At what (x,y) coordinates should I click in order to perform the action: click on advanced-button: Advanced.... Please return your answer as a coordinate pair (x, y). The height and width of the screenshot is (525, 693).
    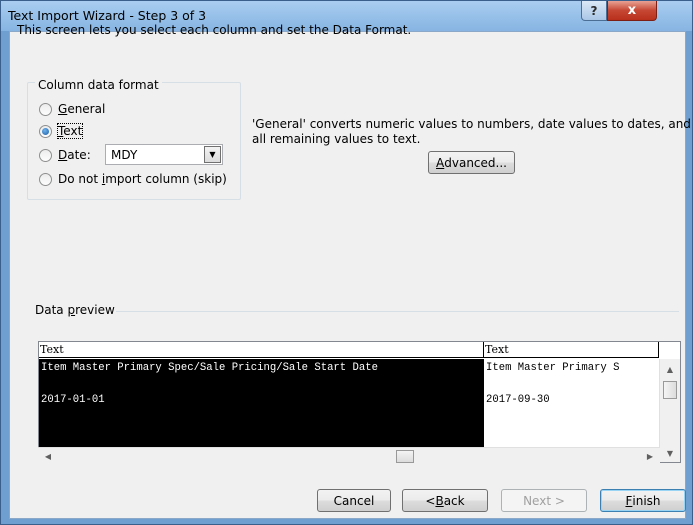
    Looking at the image, I should click on (471, 162).